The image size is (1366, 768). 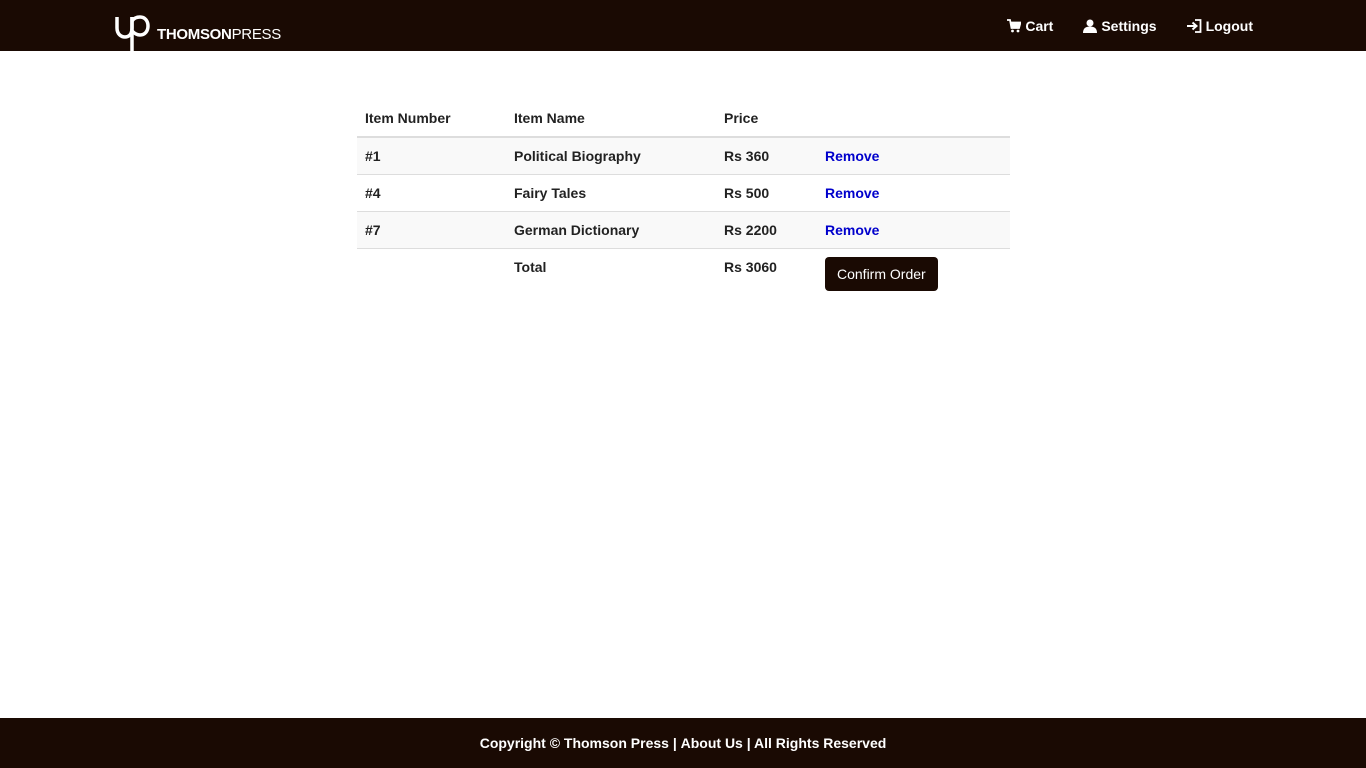 What do you see at coordinates (611, 274) in the screenshot?
I see `total-label: Total` at bounding box center [611, 274].